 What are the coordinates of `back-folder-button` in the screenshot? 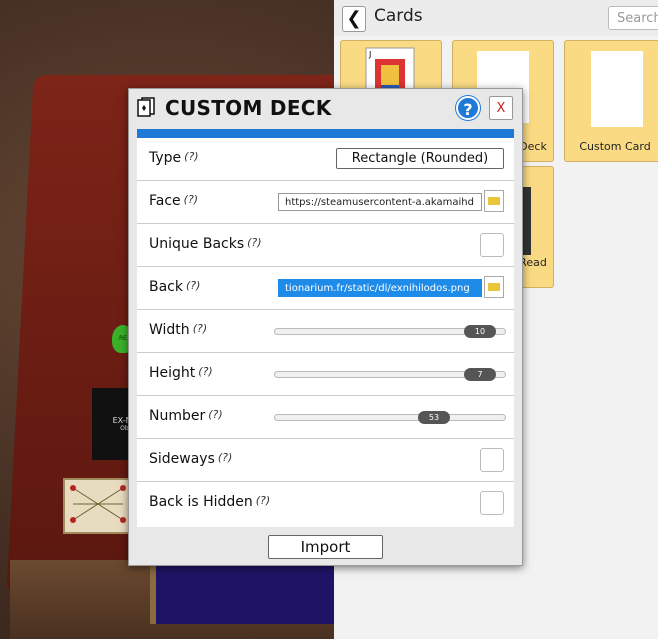 It's located at (494, 287).